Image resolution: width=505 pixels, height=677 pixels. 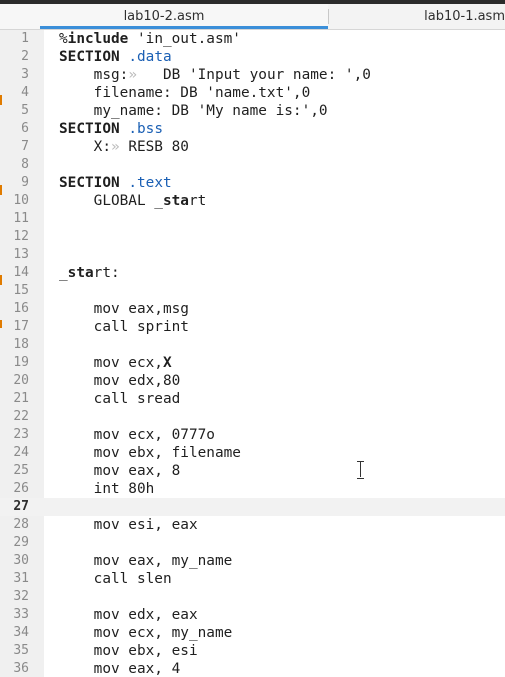 What do you see at coordinates (185, 93) in the screenshot?
I see `code-text: filename: DB 'name.txt',0` at bounding box center [185, 93].